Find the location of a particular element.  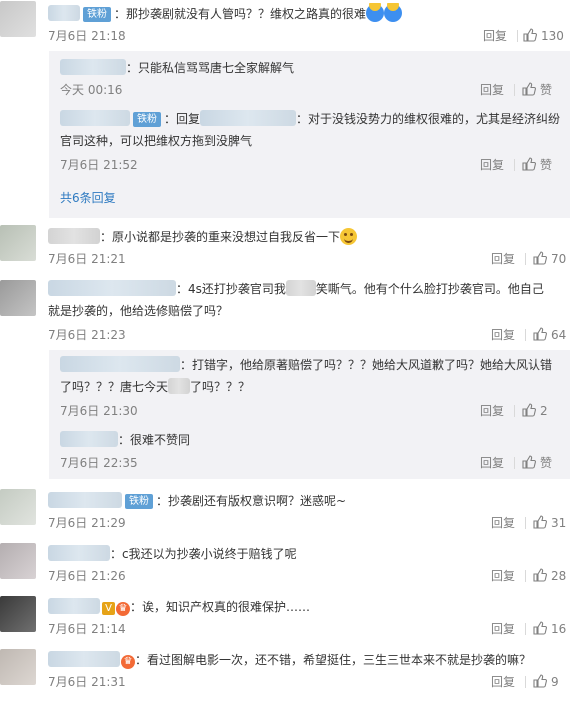

like-count: 130 is located at coordinates (552, 36).